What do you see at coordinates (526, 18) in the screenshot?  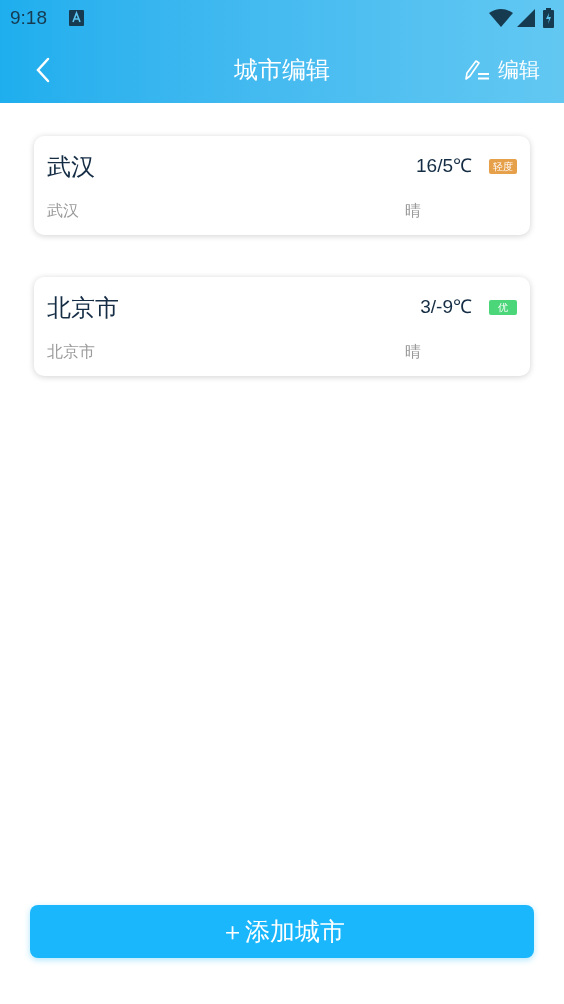 I see `signal-icon` at bounding box center [526, 18].